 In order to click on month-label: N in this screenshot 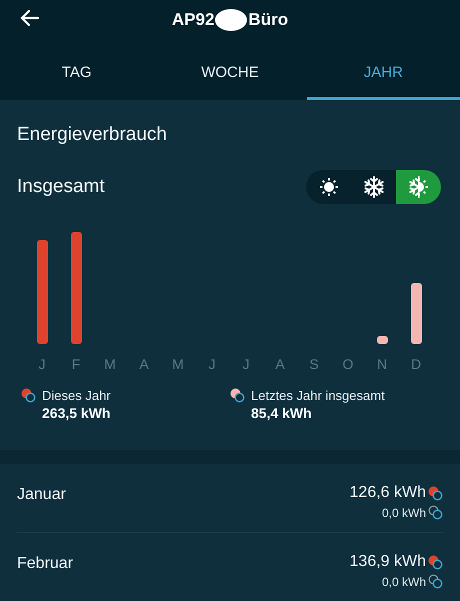, I will do `click(382, 364)`.